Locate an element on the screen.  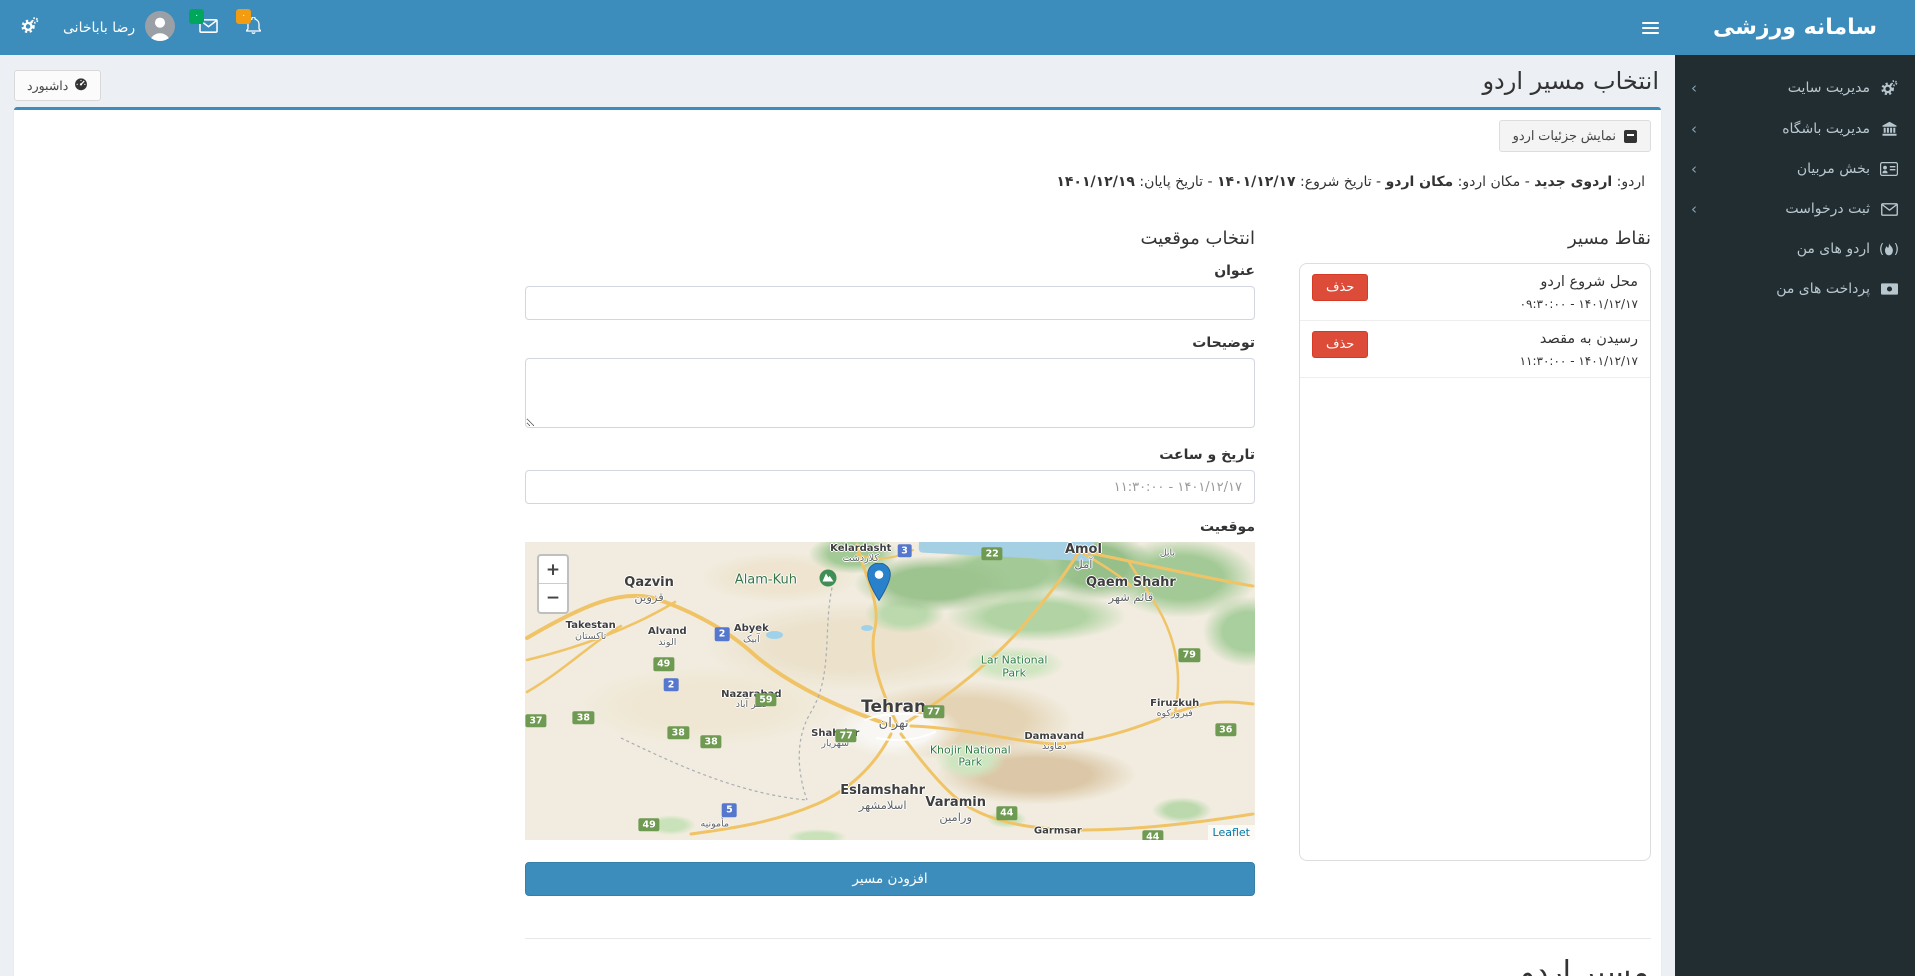
route-point-datetime: ۱۴۰۱/۱۲/۱۷ - ۱۱:۳۰:۰۰ is located at coordinates (1578, 361).